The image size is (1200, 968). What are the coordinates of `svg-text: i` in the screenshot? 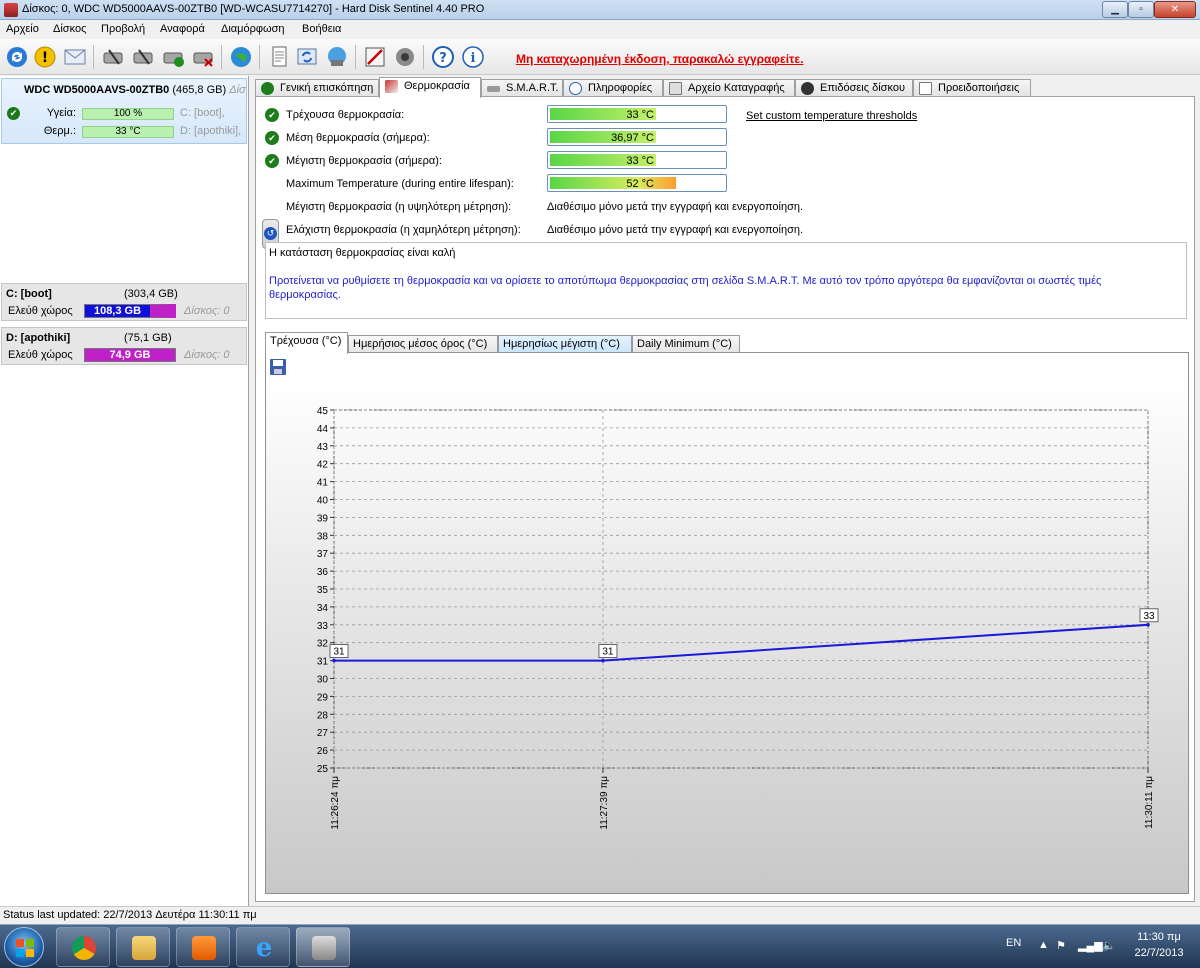 It's located at (473, 58).